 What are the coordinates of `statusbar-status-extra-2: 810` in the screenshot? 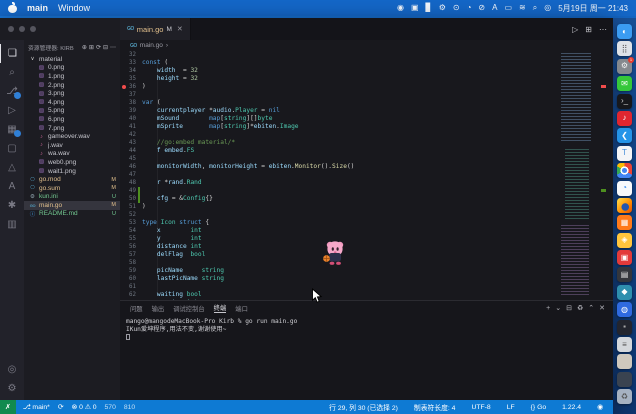 It's located at (129, 407).